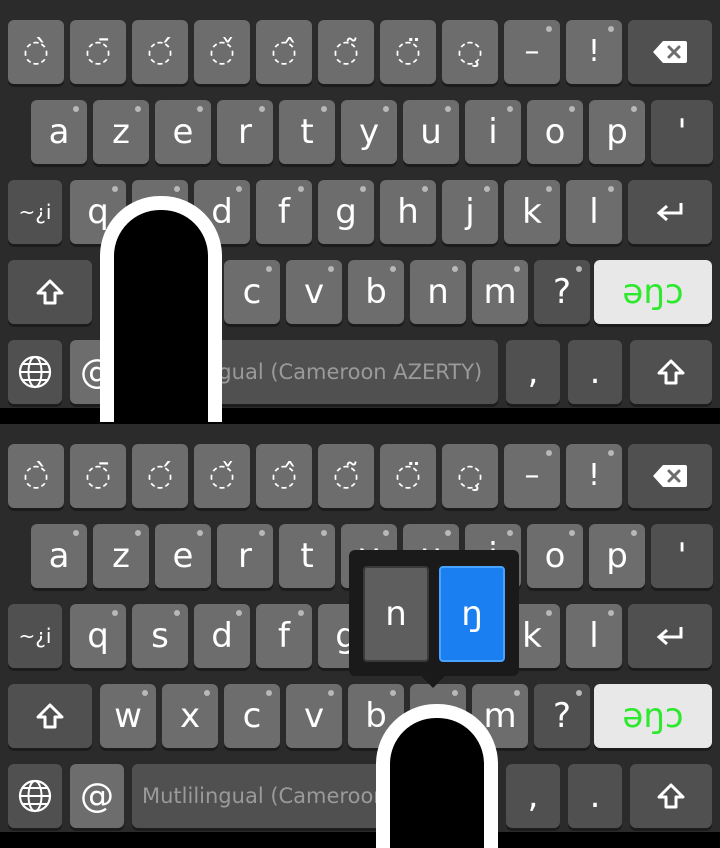  I want to click on key-g: g, so click(346, 212).